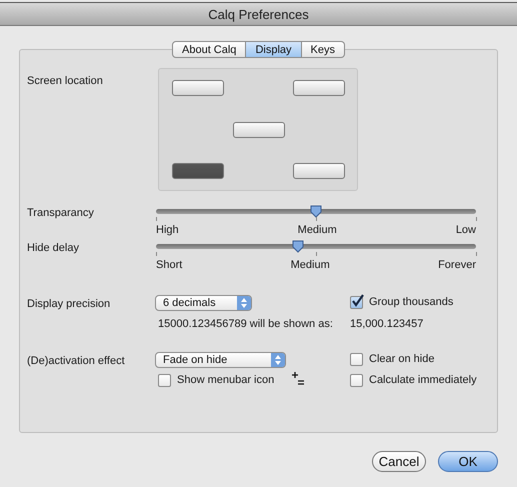 The image size is (517, 487). What do you see at coordinates (209, 49) in the screenshot?
I see `tab: About Calq` at bounding box center [209, 49].